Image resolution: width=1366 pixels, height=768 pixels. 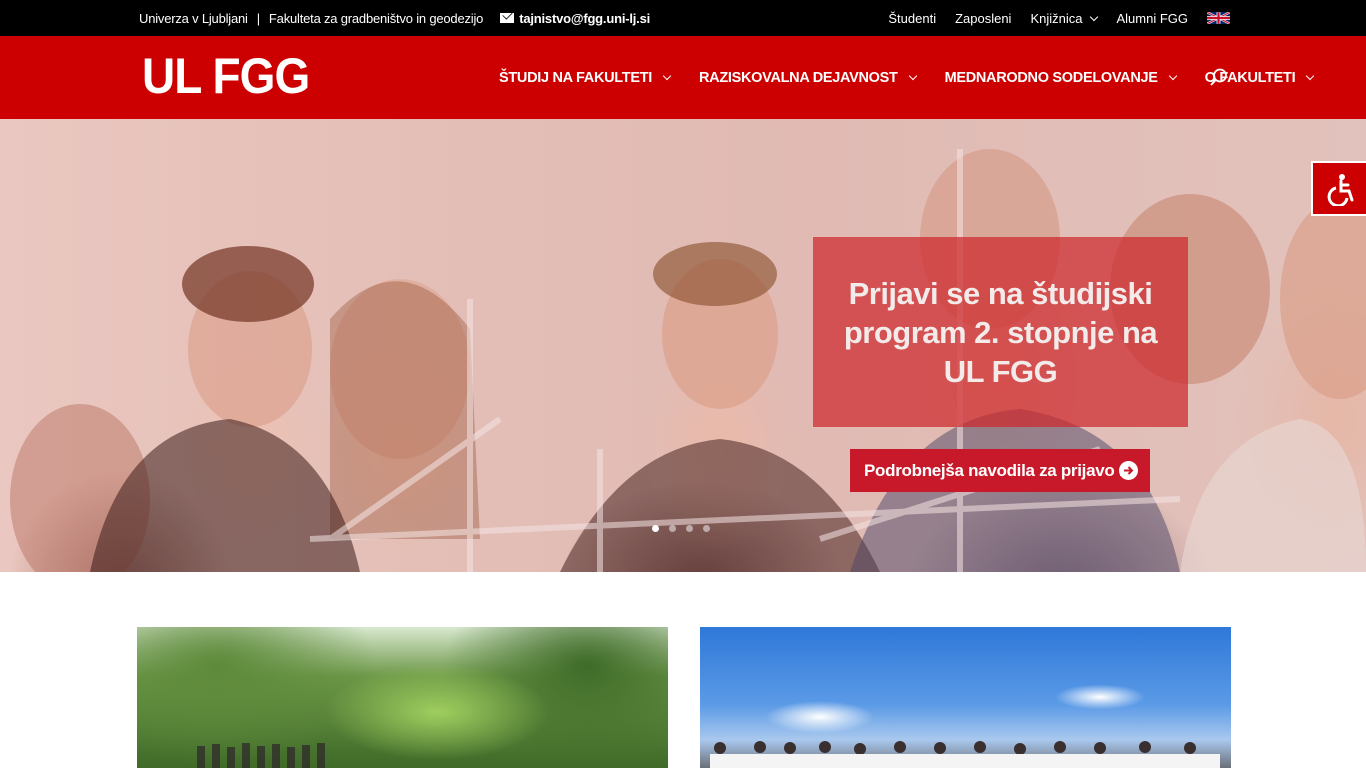 I want to click on nav-mednarodno: MEDNARODNO SODELOVANJE, so click(x=1060, y=77).